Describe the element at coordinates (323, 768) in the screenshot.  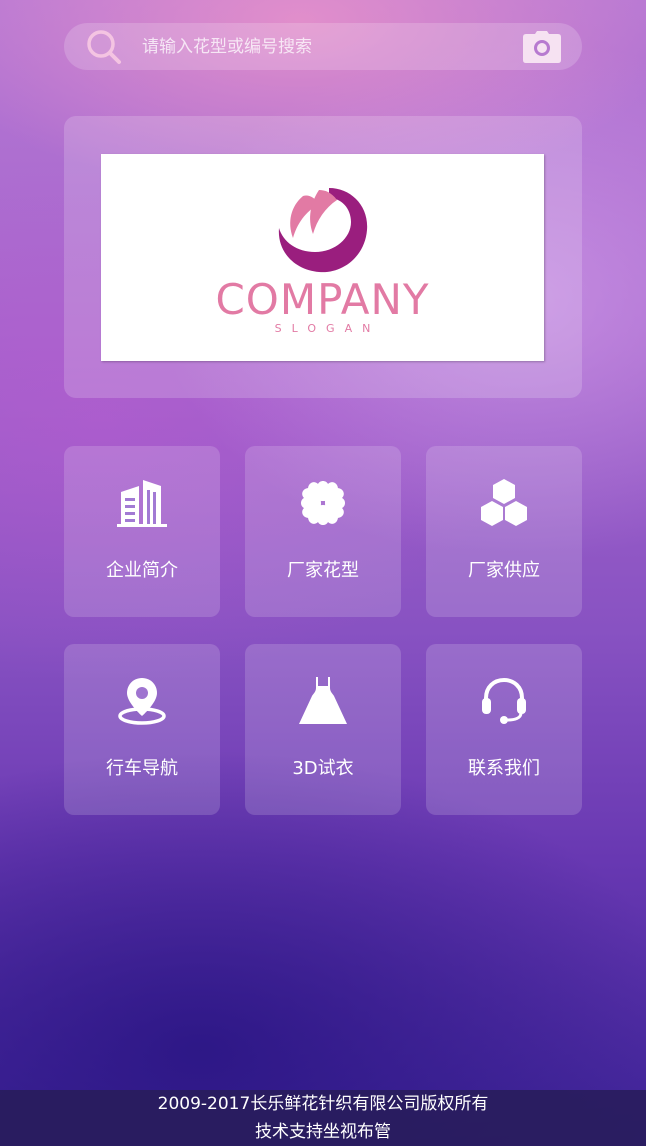
I see `menu-tile-label: 3D试衣` at that location.